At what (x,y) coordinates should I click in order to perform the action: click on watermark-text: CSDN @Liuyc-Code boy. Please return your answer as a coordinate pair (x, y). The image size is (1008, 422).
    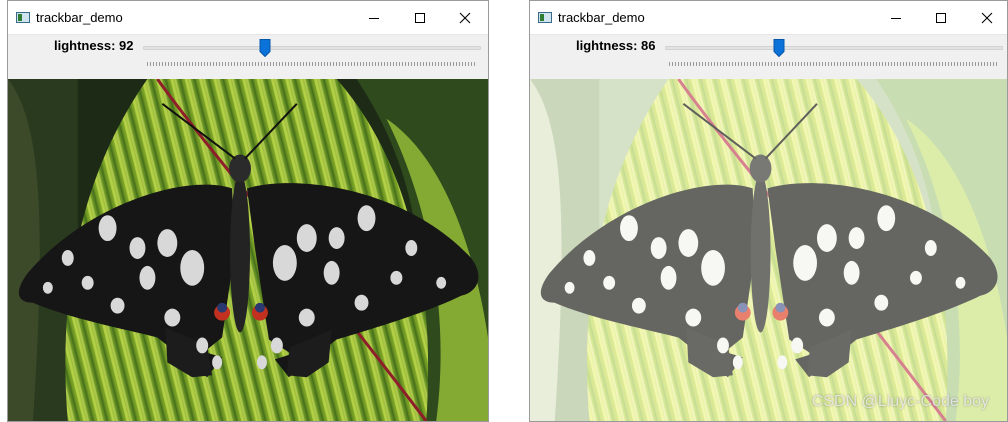
    Looking at the image, I should click on (900, 401).